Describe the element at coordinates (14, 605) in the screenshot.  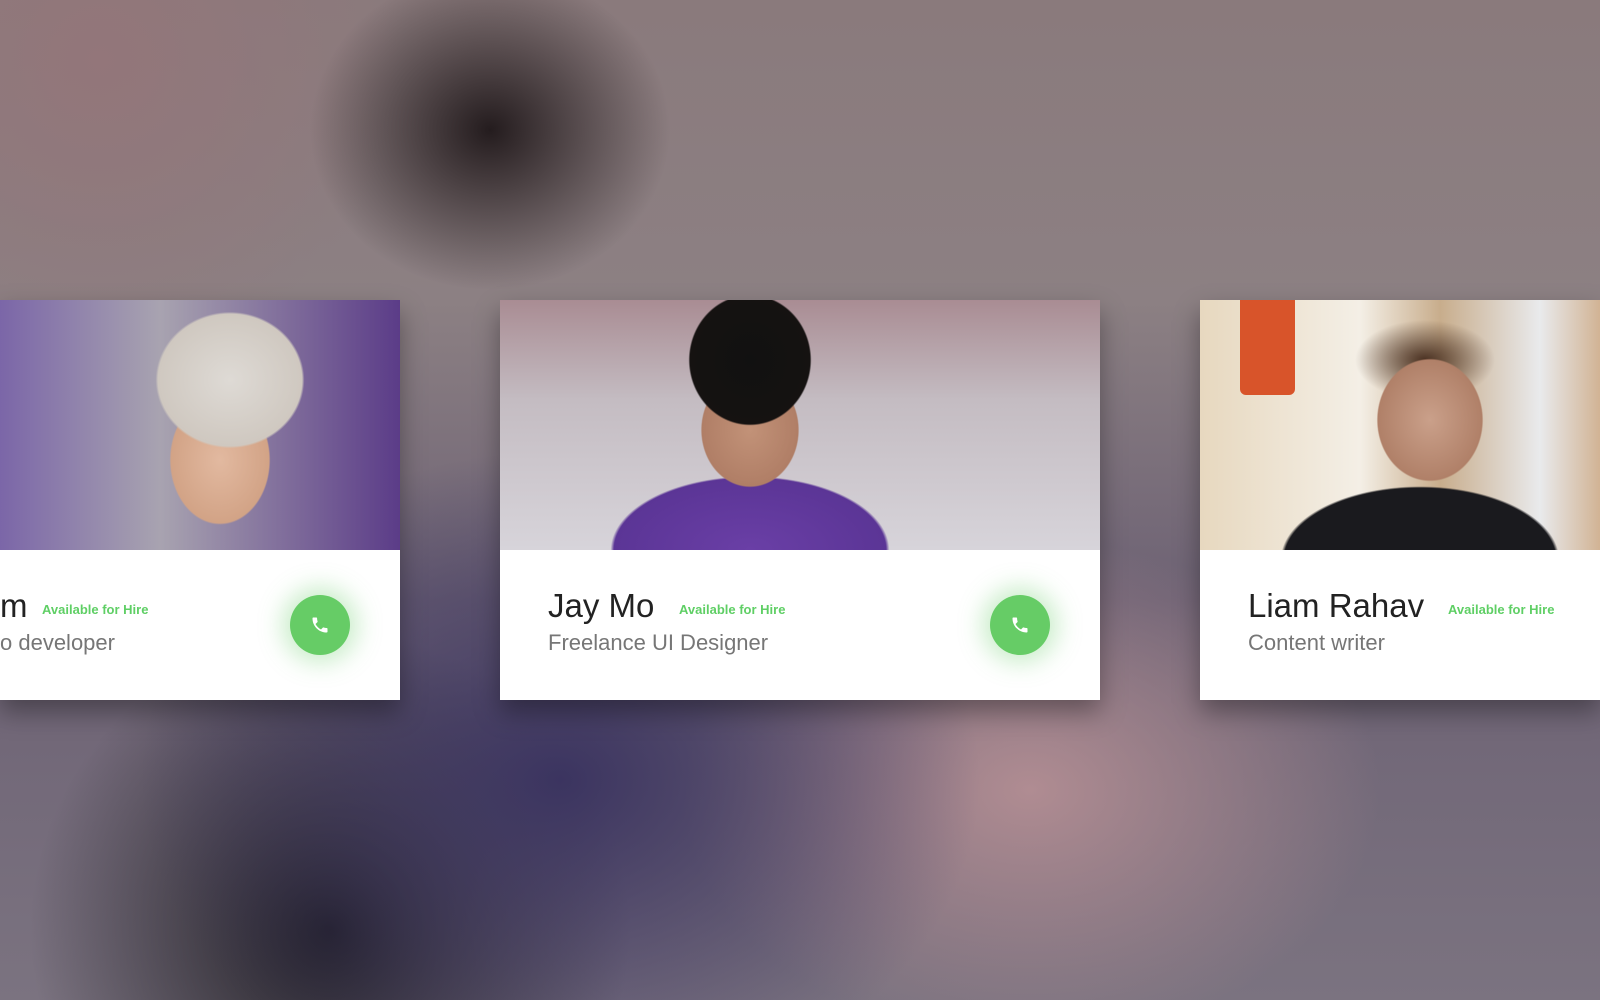
I see `profile-name: m` at that location.